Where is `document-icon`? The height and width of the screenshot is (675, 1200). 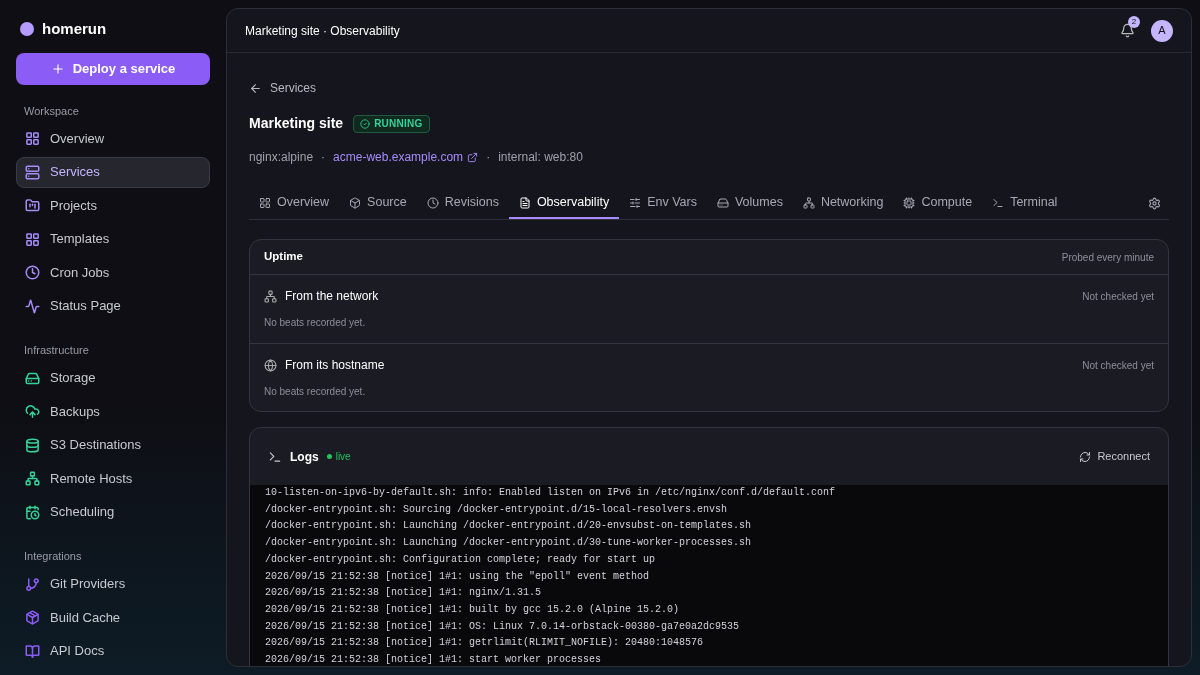
document-icon is located at coordinates (524, 202).